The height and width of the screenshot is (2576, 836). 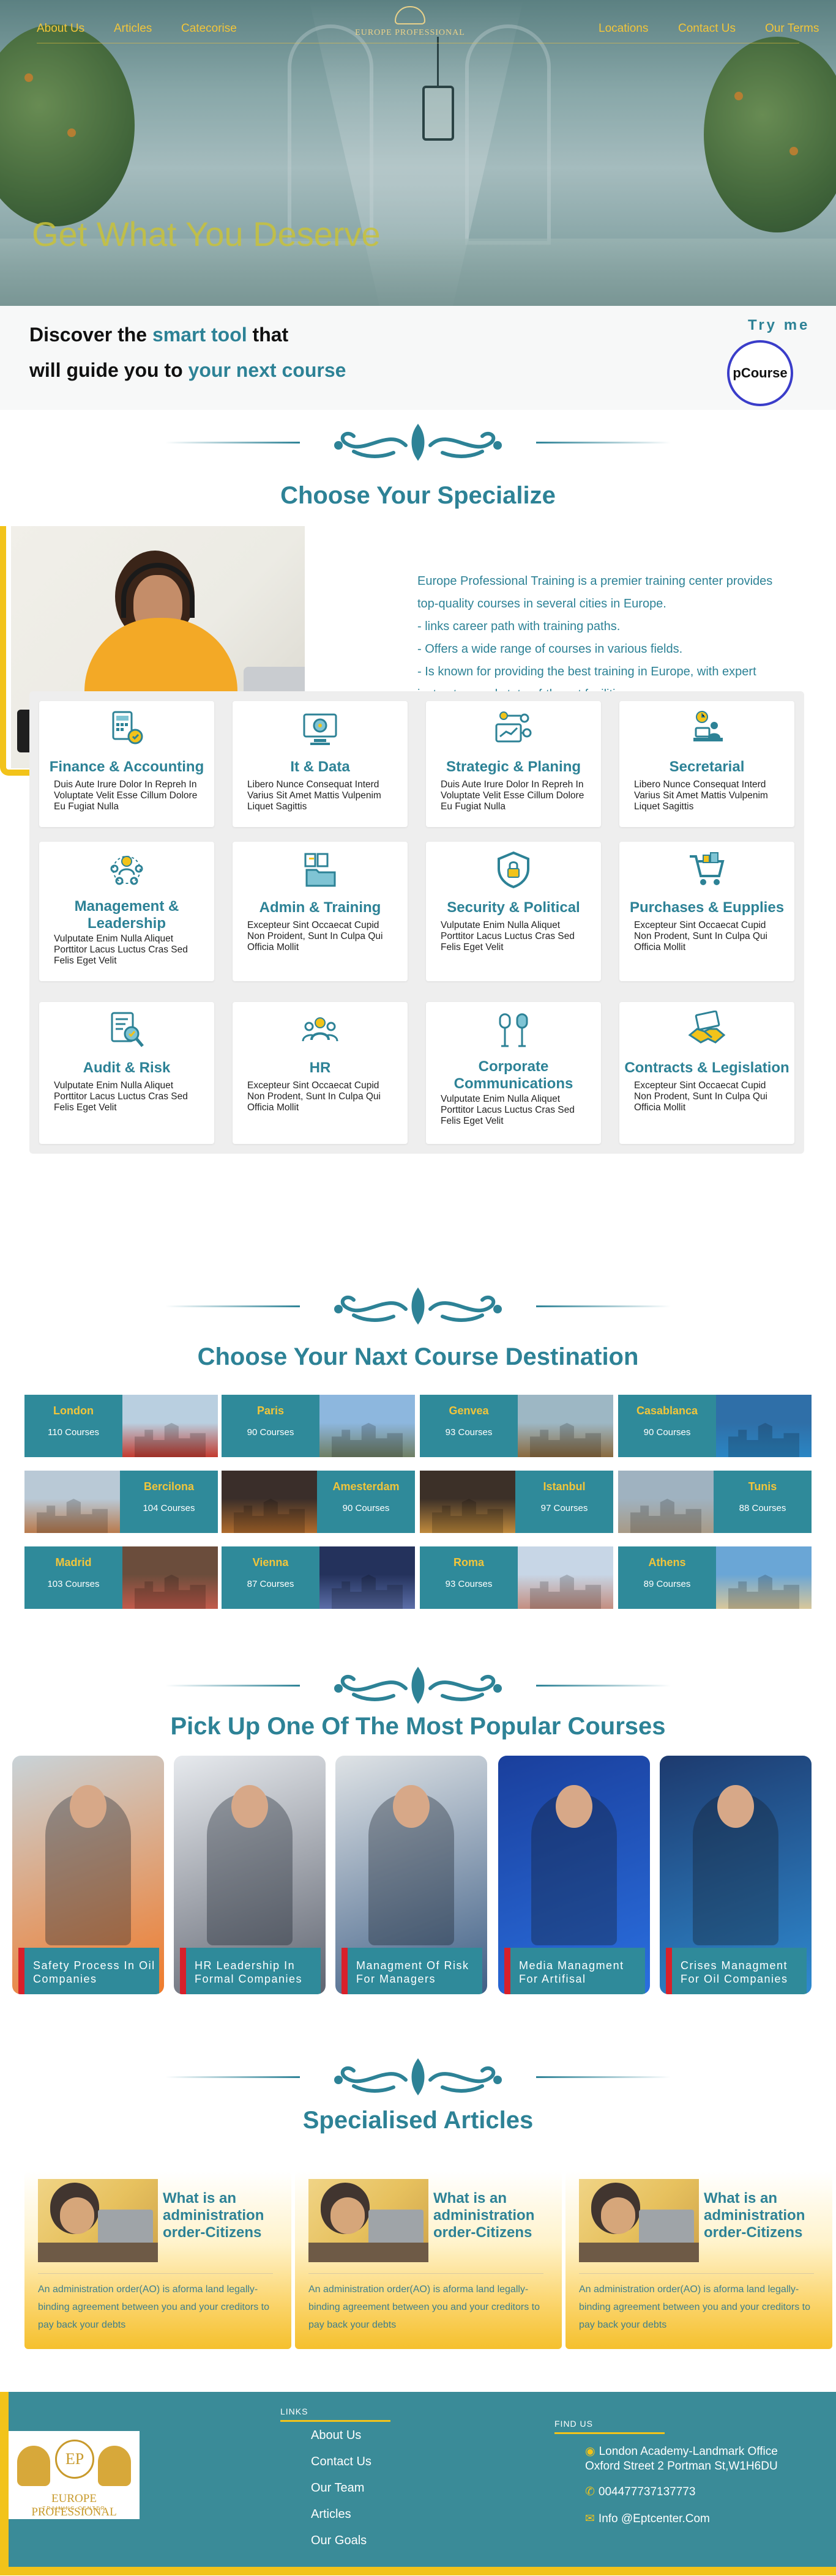 I want to click on destination-info: Bercilona 104 Courses, so click(x=169, y=1502).